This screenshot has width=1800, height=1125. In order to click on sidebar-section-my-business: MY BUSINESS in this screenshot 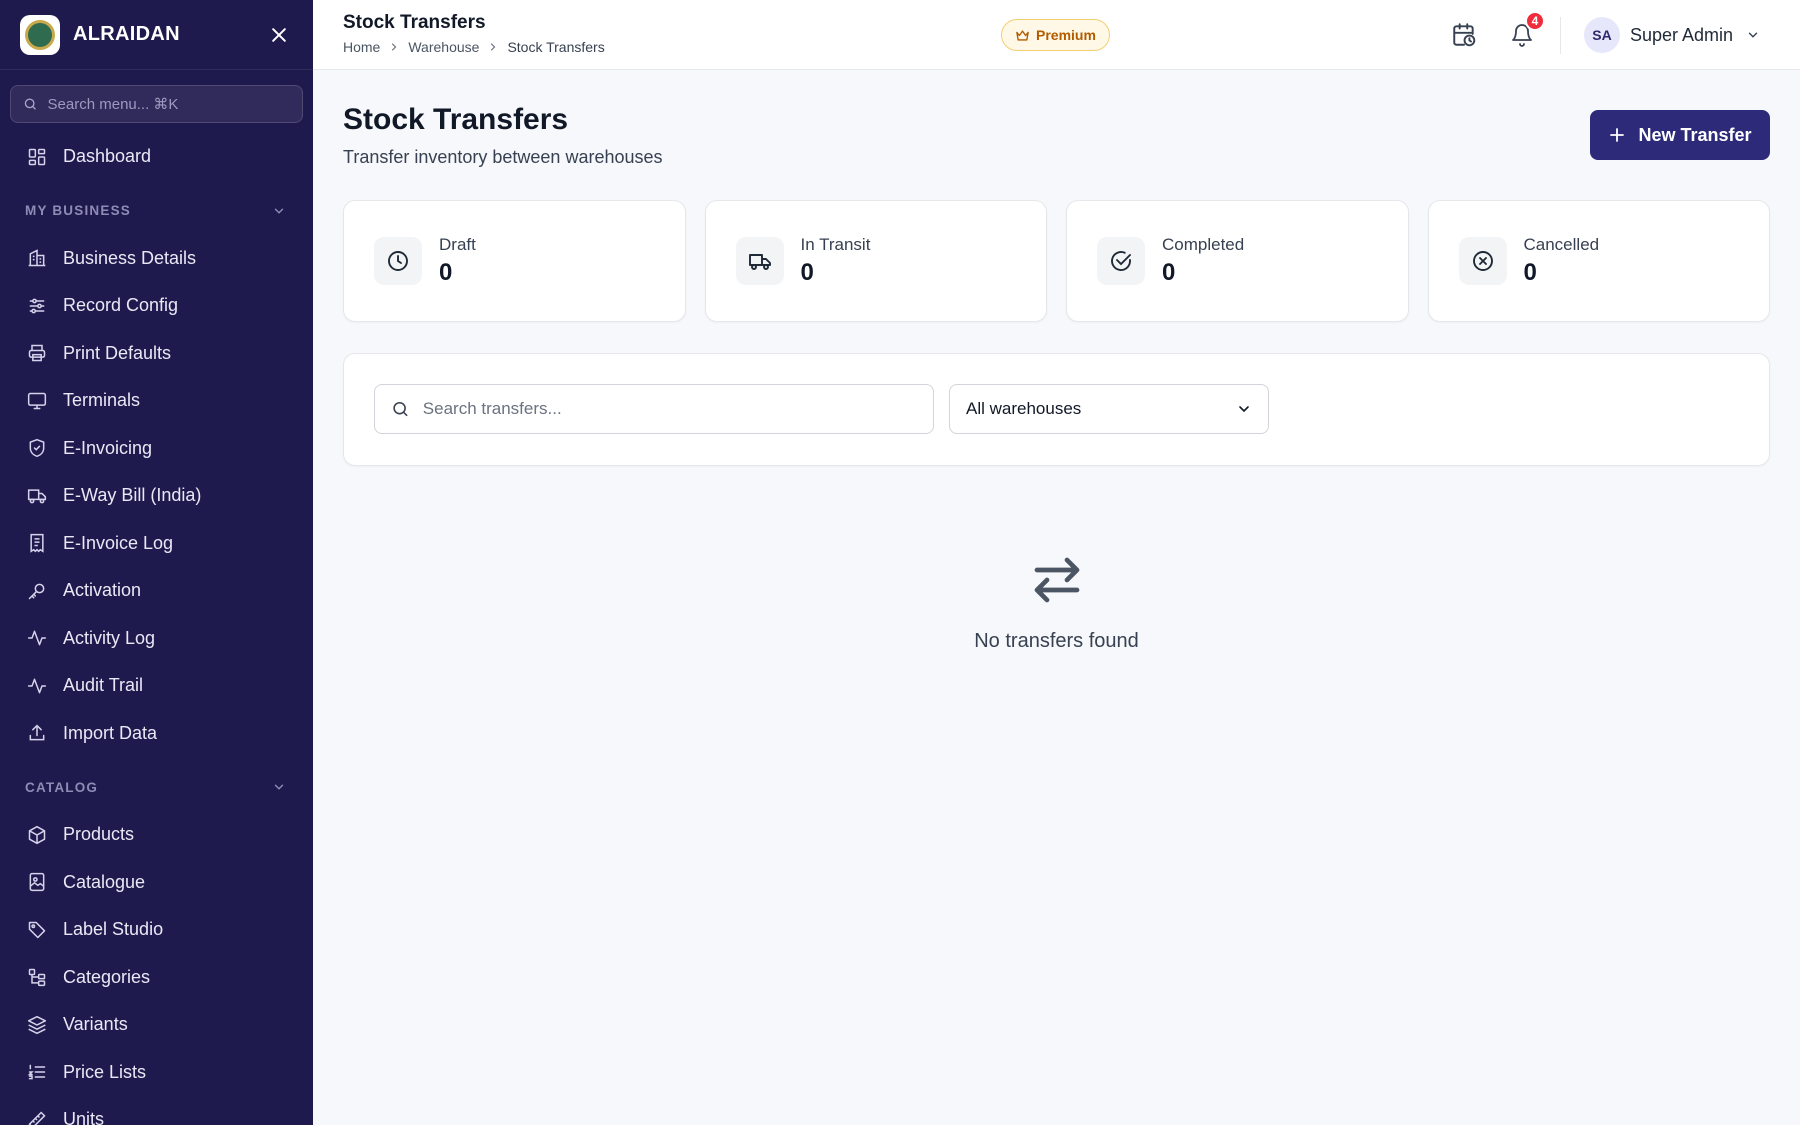, I will do `click(156, 211)`.